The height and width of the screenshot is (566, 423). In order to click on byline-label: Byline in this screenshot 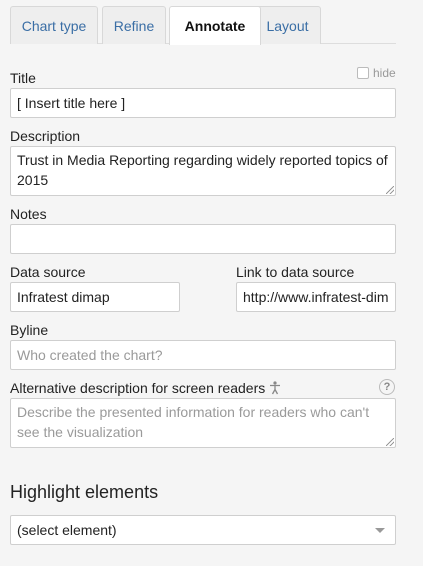, I will do `click(29, 330)`.